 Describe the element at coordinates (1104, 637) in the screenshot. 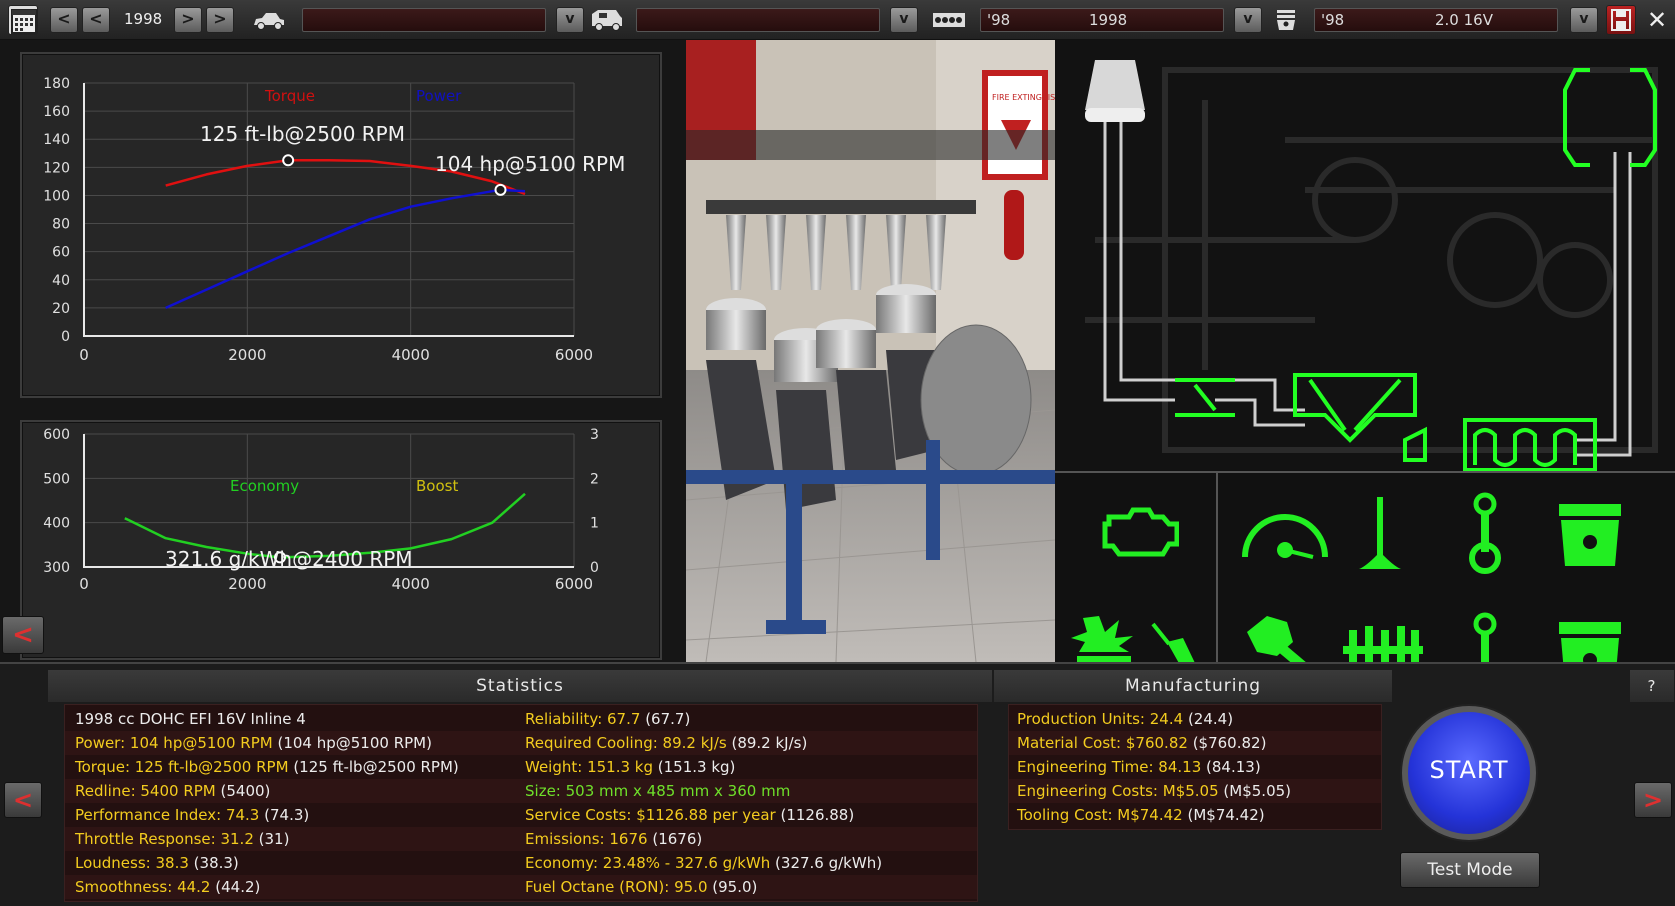

I see `explosion-icon` at that location.